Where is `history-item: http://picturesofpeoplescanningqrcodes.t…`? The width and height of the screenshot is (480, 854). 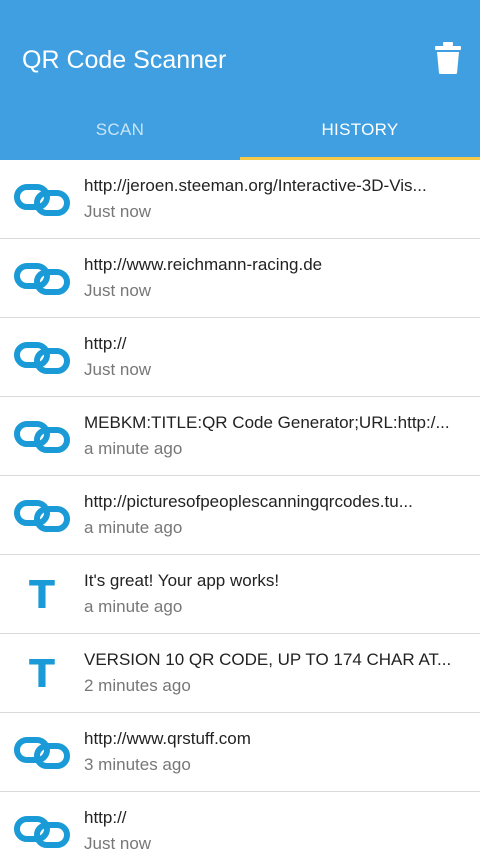
history-item: http://picturesofpeoplescanningqrcodes.t… is located at coordinates (240, 515).